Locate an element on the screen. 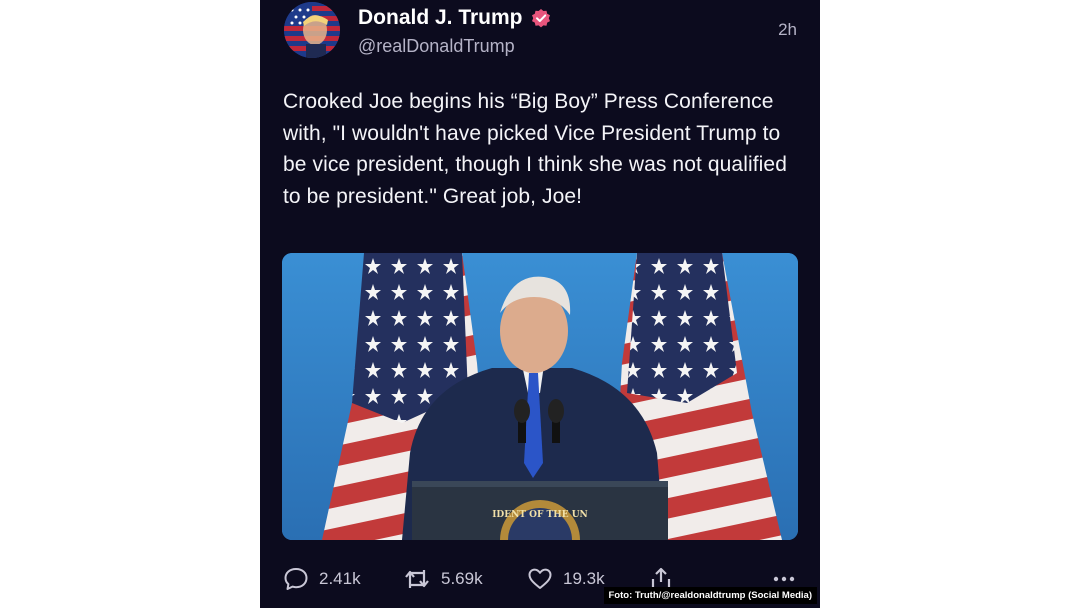  presidential-seal-text: IDENT OF THE UN is located at coordinates (540, 515).